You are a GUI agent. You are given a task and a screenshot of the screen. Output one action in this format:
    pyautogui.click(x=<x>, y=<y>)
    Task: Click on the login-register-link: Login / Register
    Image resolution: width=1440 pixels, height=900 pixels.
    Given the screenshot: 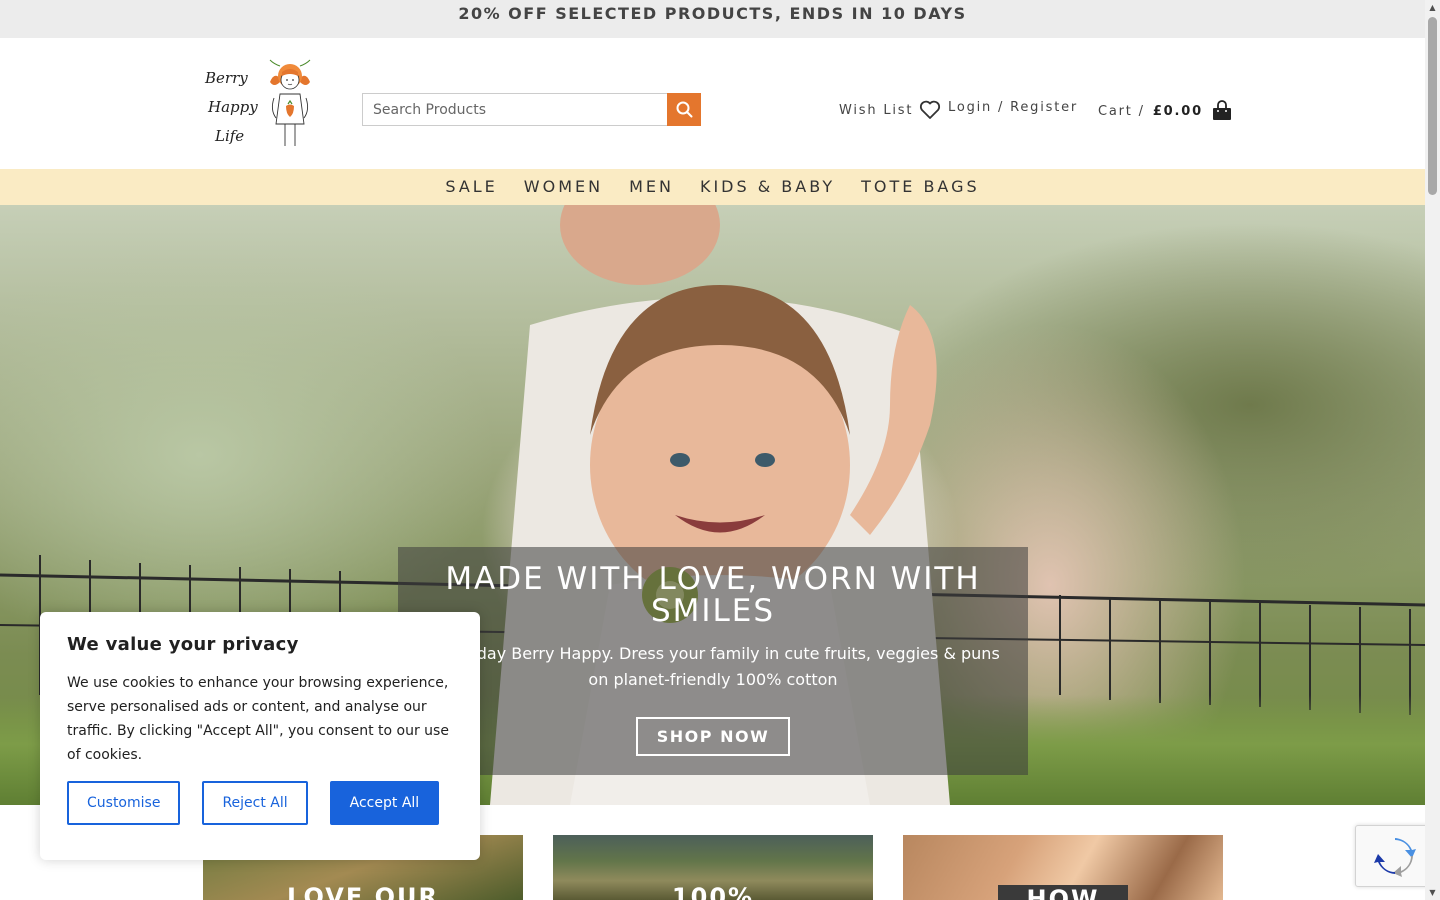 What is the action you would take?
    pyautogui.click(x=1013, y=107)
    